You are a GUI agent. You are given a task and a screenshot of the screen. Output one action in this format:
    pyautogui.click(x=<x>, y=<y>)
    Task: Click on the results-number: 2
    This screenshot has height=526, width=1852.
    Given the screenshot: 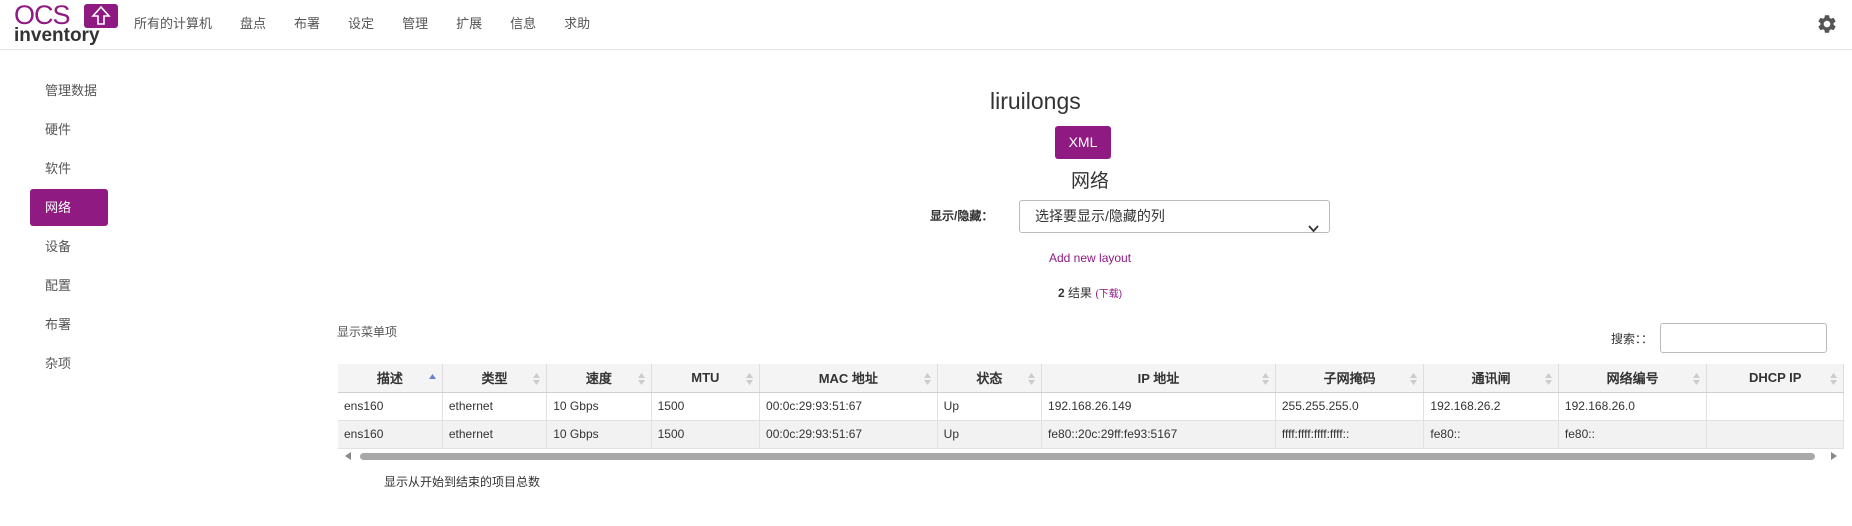 What is the action you would take?
    pyautogui.click(x=1061, y=293)
    